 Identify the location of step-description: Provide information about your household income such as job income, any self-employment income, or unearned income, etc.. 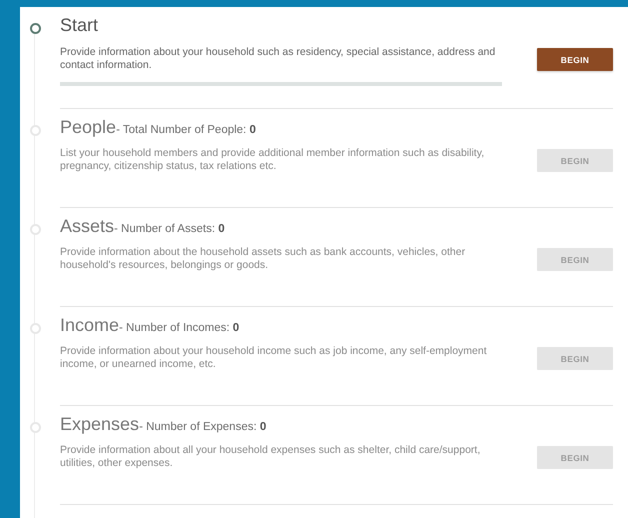
(274, 358).